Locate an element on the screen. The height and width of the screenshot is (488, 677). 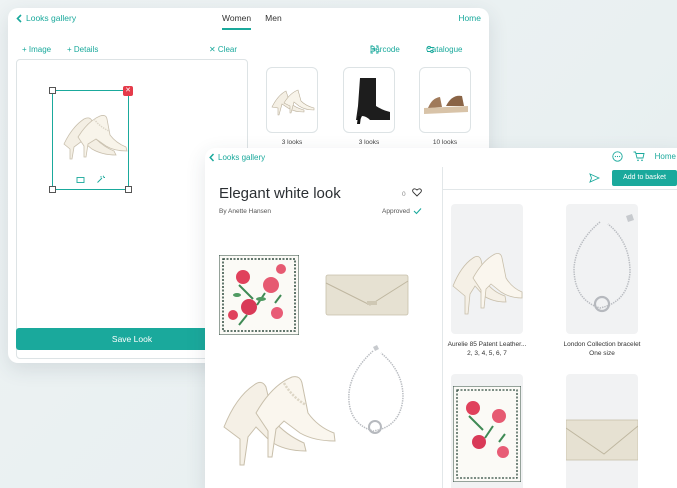
scarf-product-image is located at coordinates (487, 434).